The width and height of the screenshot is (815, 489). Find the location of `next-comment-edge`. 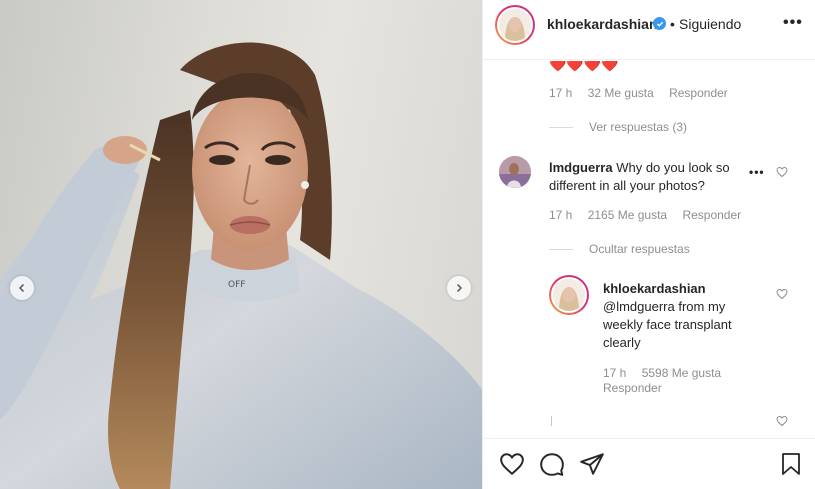

next-comment-edge is located at coordinates (551, 421).